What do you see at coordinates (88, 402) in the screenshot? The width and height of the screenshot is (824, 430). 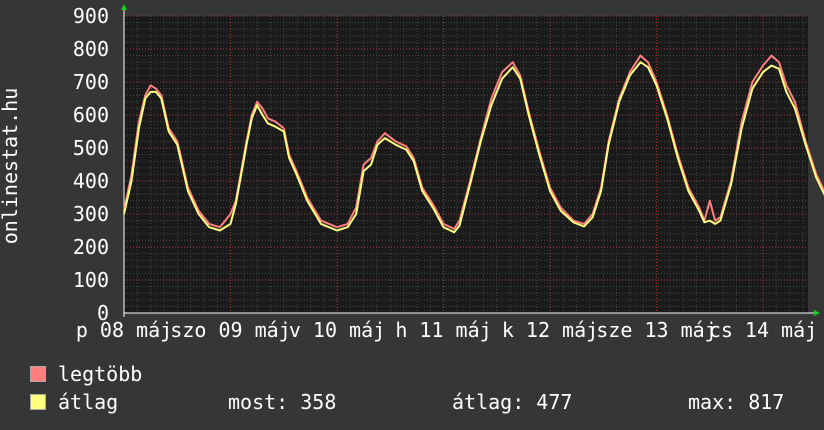 I see `legend-label-atlag: átlag` at bounding box center [88, 402].